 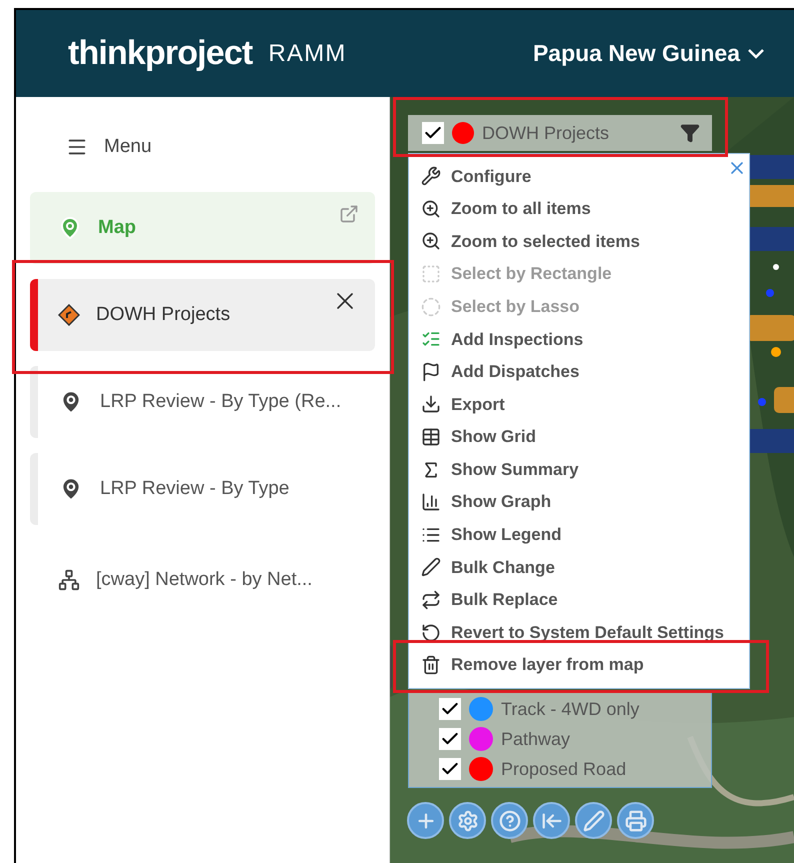 What do you see at coordinates (431, 176) in the screenshot?
I see `wrench-icon` at bounding box center [431, 176].